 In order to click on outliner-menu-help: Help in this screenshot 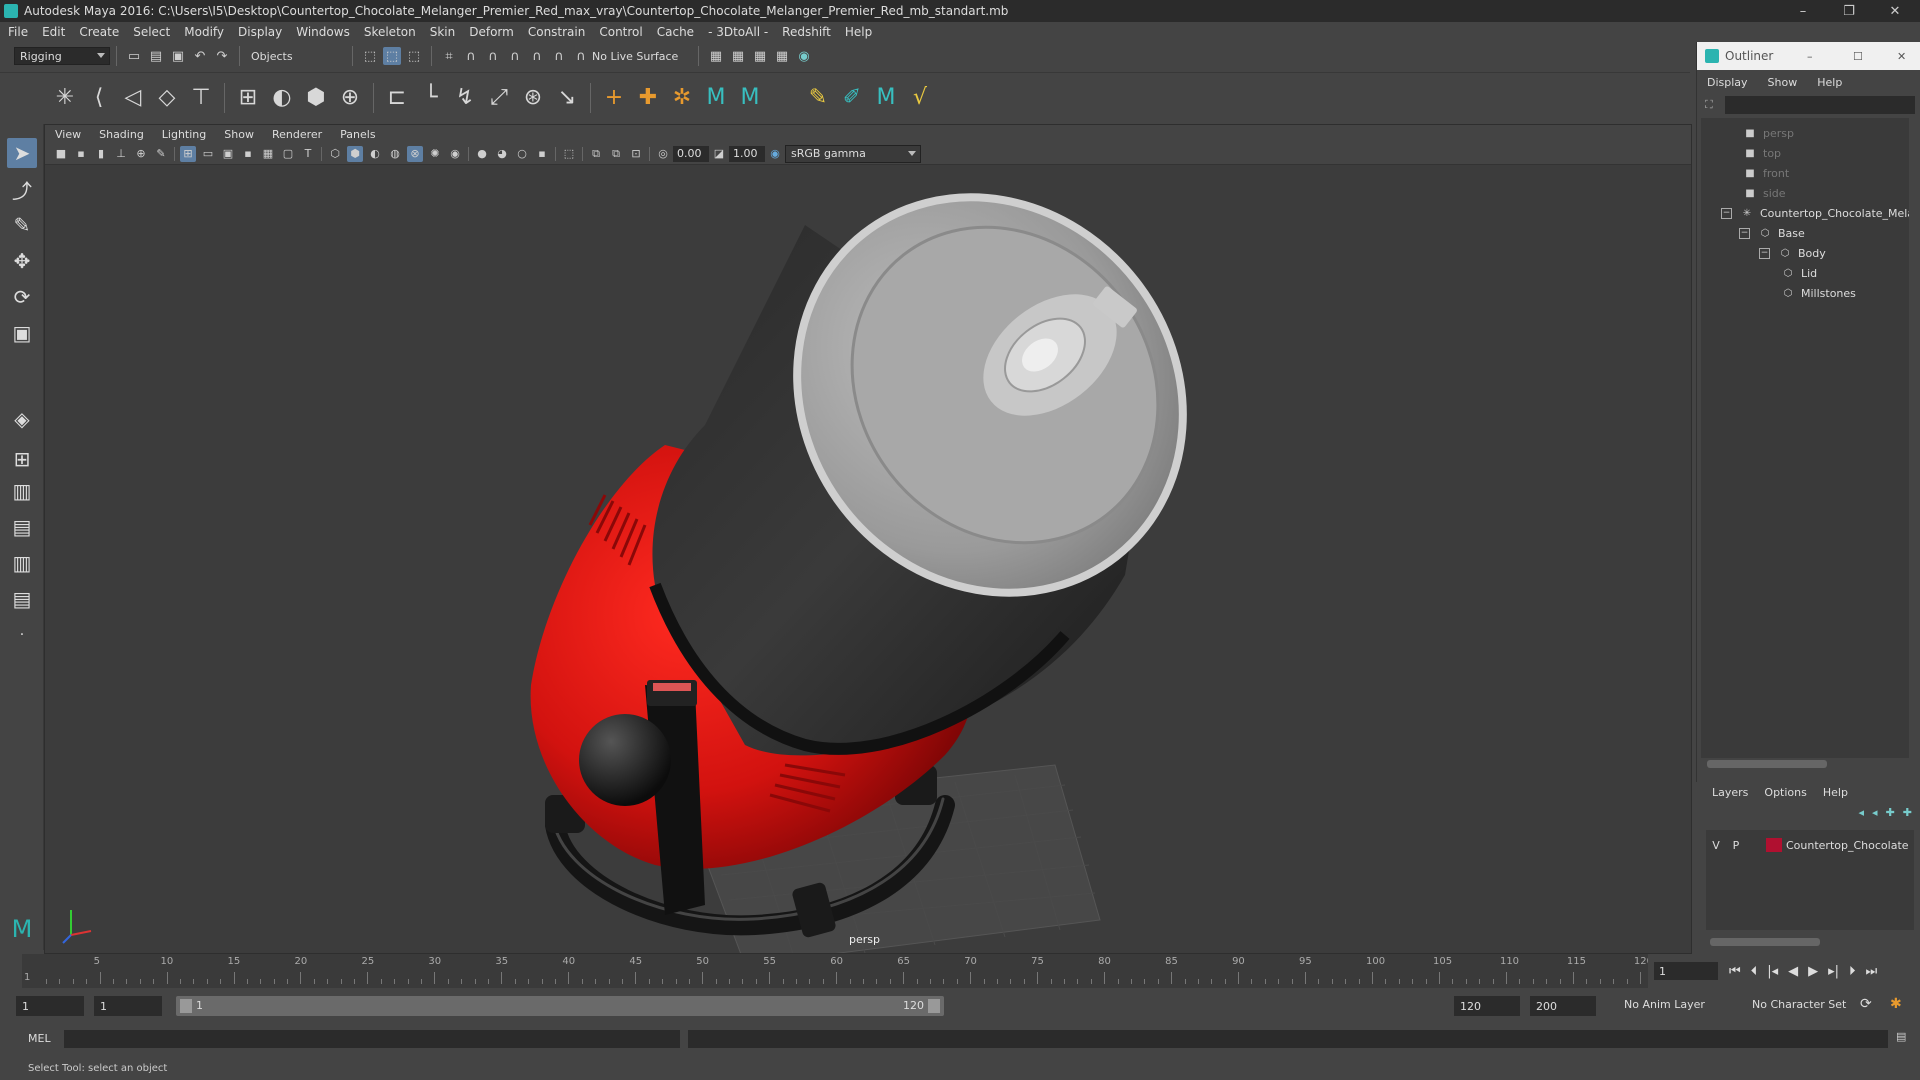, I will do `click(1829, 82)`.